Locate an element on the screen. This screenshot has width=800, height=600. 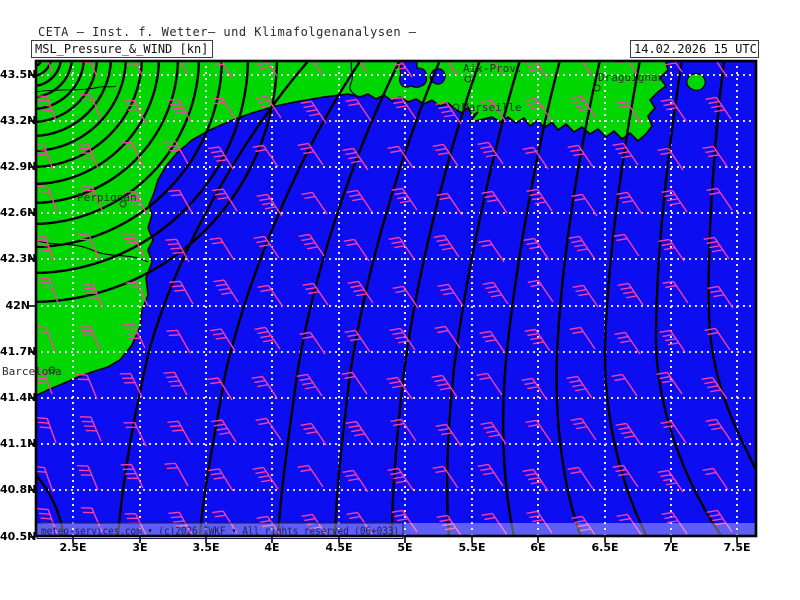
city-label-perpignan: Perpignan is located at coordinates (107, 197).